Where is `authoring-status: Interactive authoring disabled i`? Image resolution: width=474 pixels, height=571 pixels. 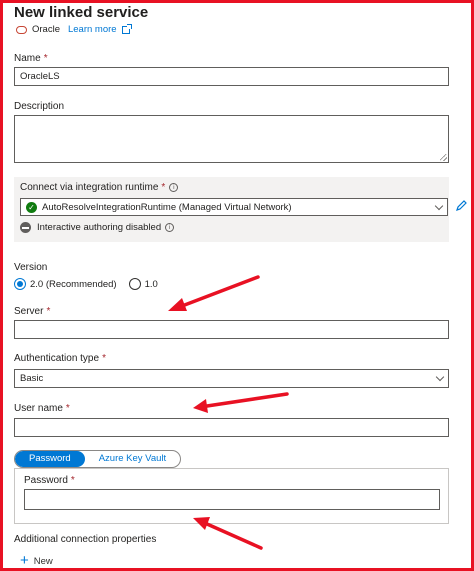 authoring-status: Interactive authoring disabled i is located at coordinates (97, 227).